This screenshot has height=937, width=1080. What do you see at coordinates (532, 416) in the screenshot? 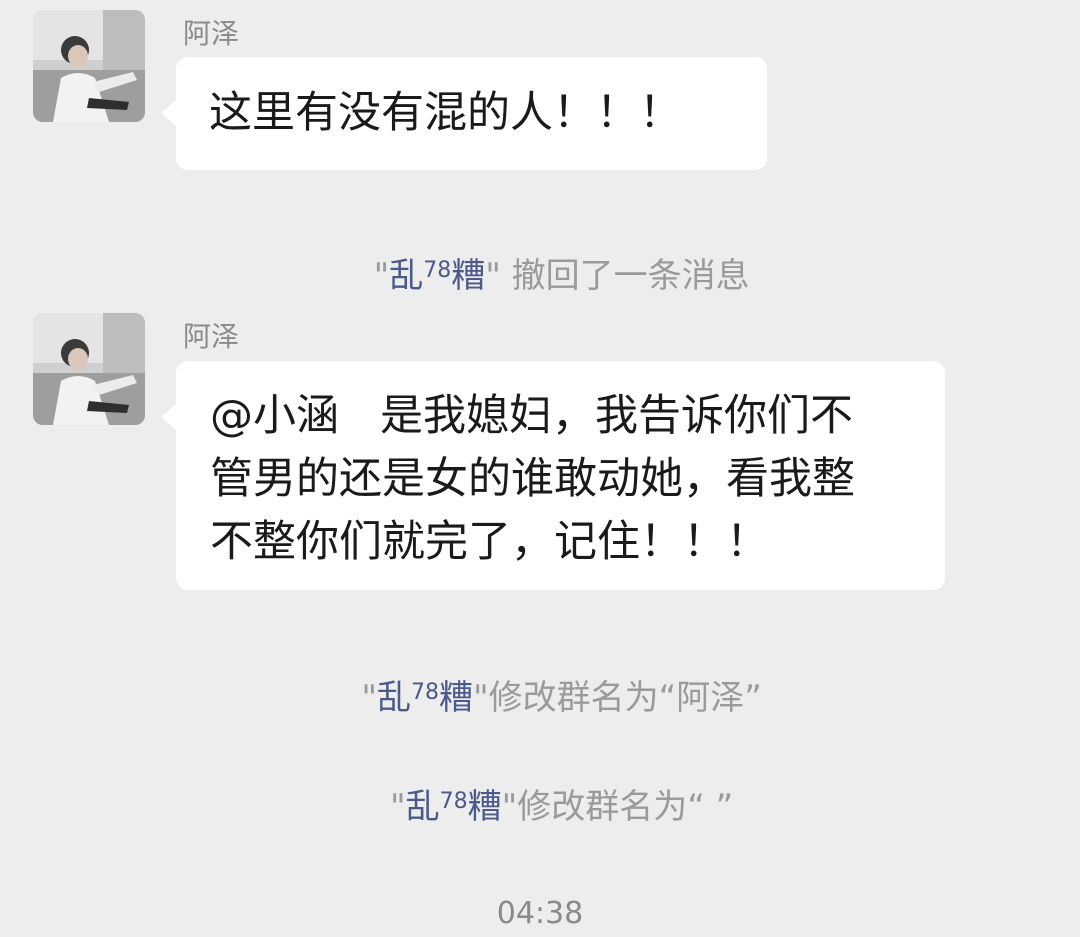
I see `message-line: @小涵 是我媳妇，我告诉你们不` at bounding box center [532, 416].